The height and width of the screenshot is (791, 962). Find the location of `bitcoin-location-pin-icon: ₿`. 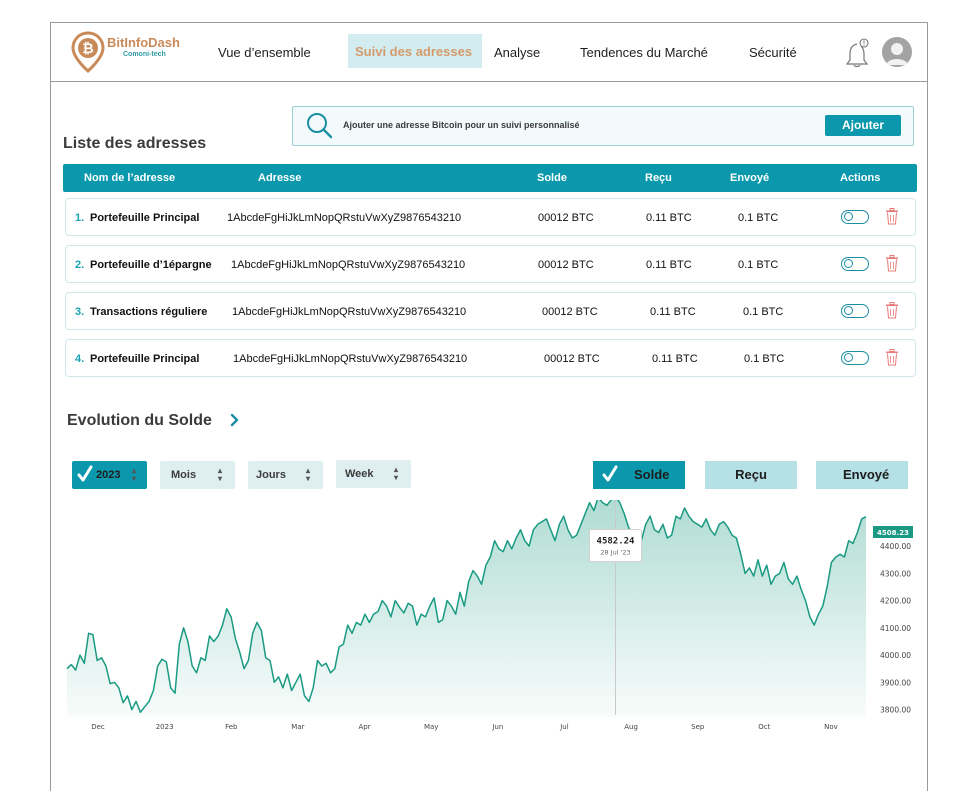

bitcoin-location-pin-icon: ₿ is located at coordinates (88, 52).